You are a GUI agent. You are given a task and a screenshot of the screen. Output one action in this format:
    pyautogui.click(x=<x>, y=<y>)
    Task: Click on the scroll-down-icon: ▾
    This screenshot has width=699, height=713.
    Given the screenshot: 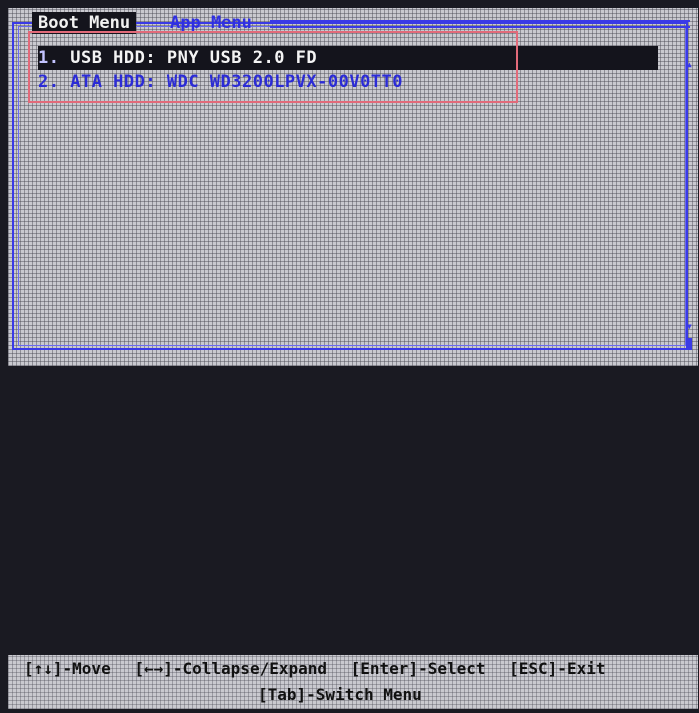 What is the action you would take?
    pyautogui.click(x=689, y=326)
    